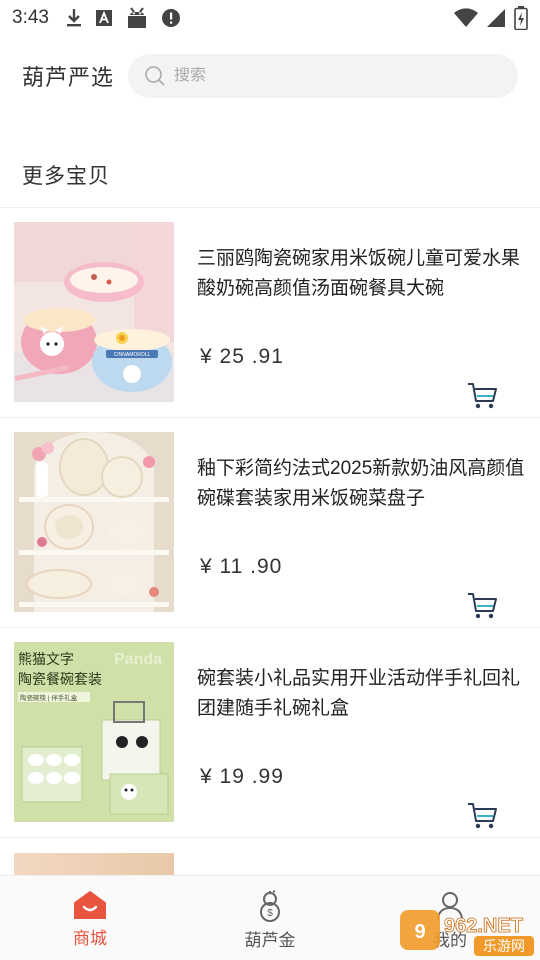 The image size is (540, 960). Describe the element at coordinates (242, 776) in the screenshot. I see `product-price: ¥ 19 .99` at that location.